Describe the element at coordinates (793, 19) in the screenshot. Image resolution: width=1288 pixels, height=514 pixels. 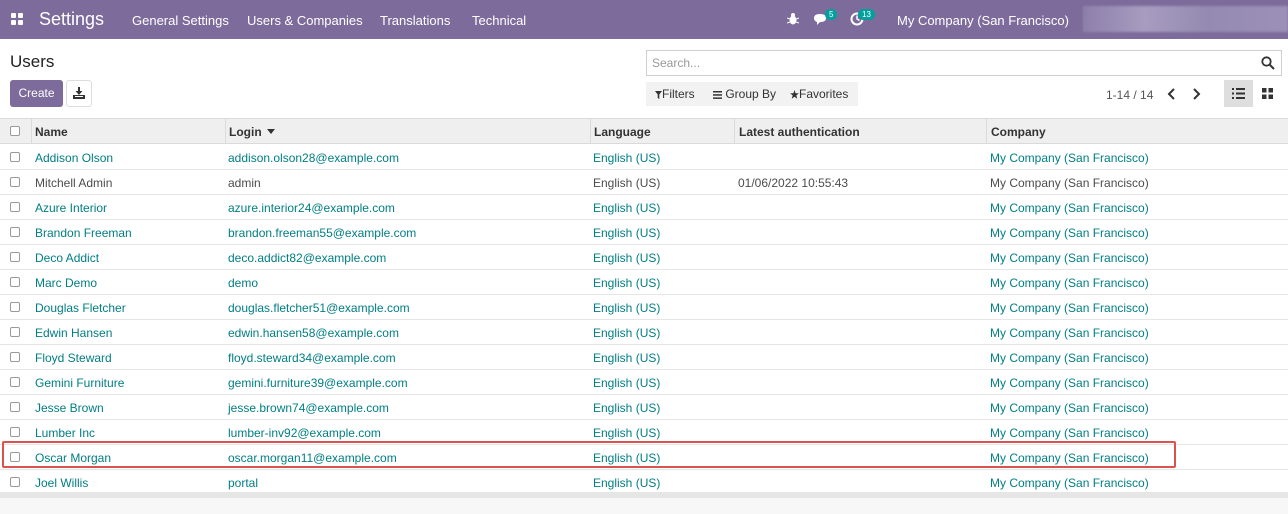
I see `debug-bug-icon` at that location.